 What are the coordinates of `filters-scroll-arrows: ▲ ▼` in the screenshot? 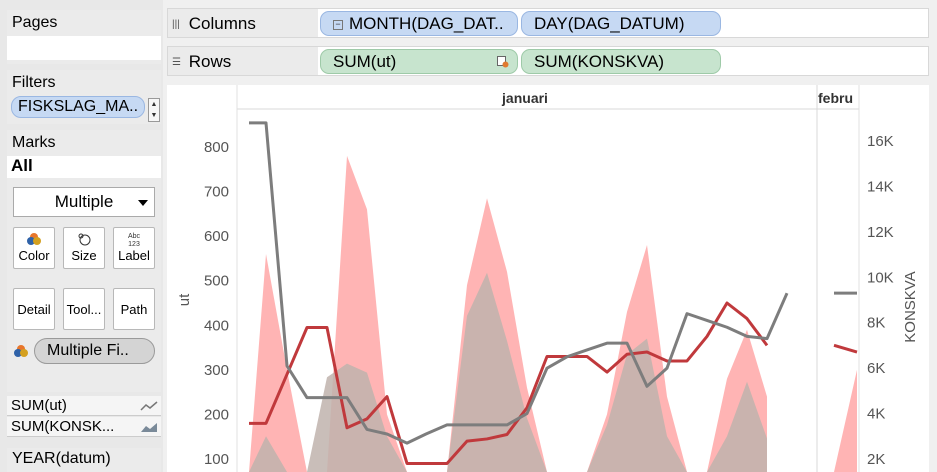 It's located at (154, 110).